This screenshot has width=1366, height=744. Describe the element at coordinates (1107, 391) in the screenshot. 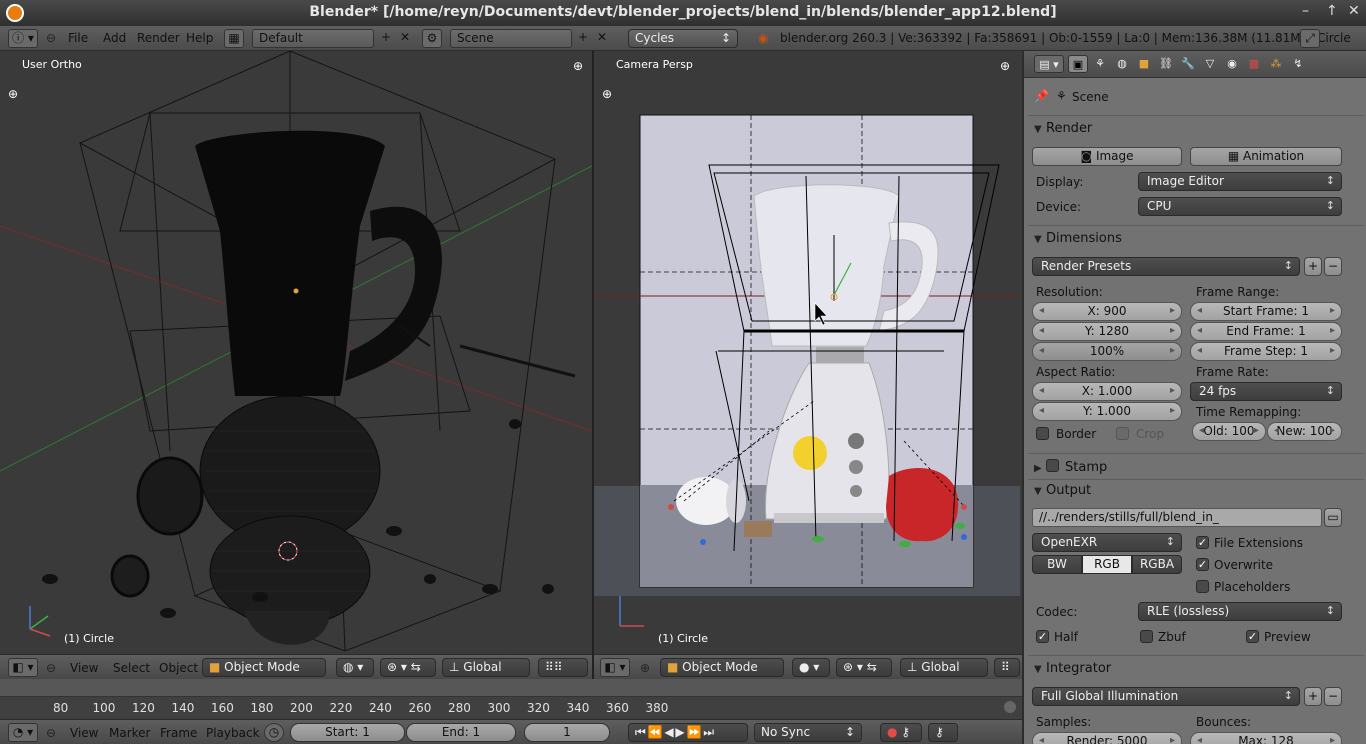

I see `aspect-x-field: X: 1.000` at that location.